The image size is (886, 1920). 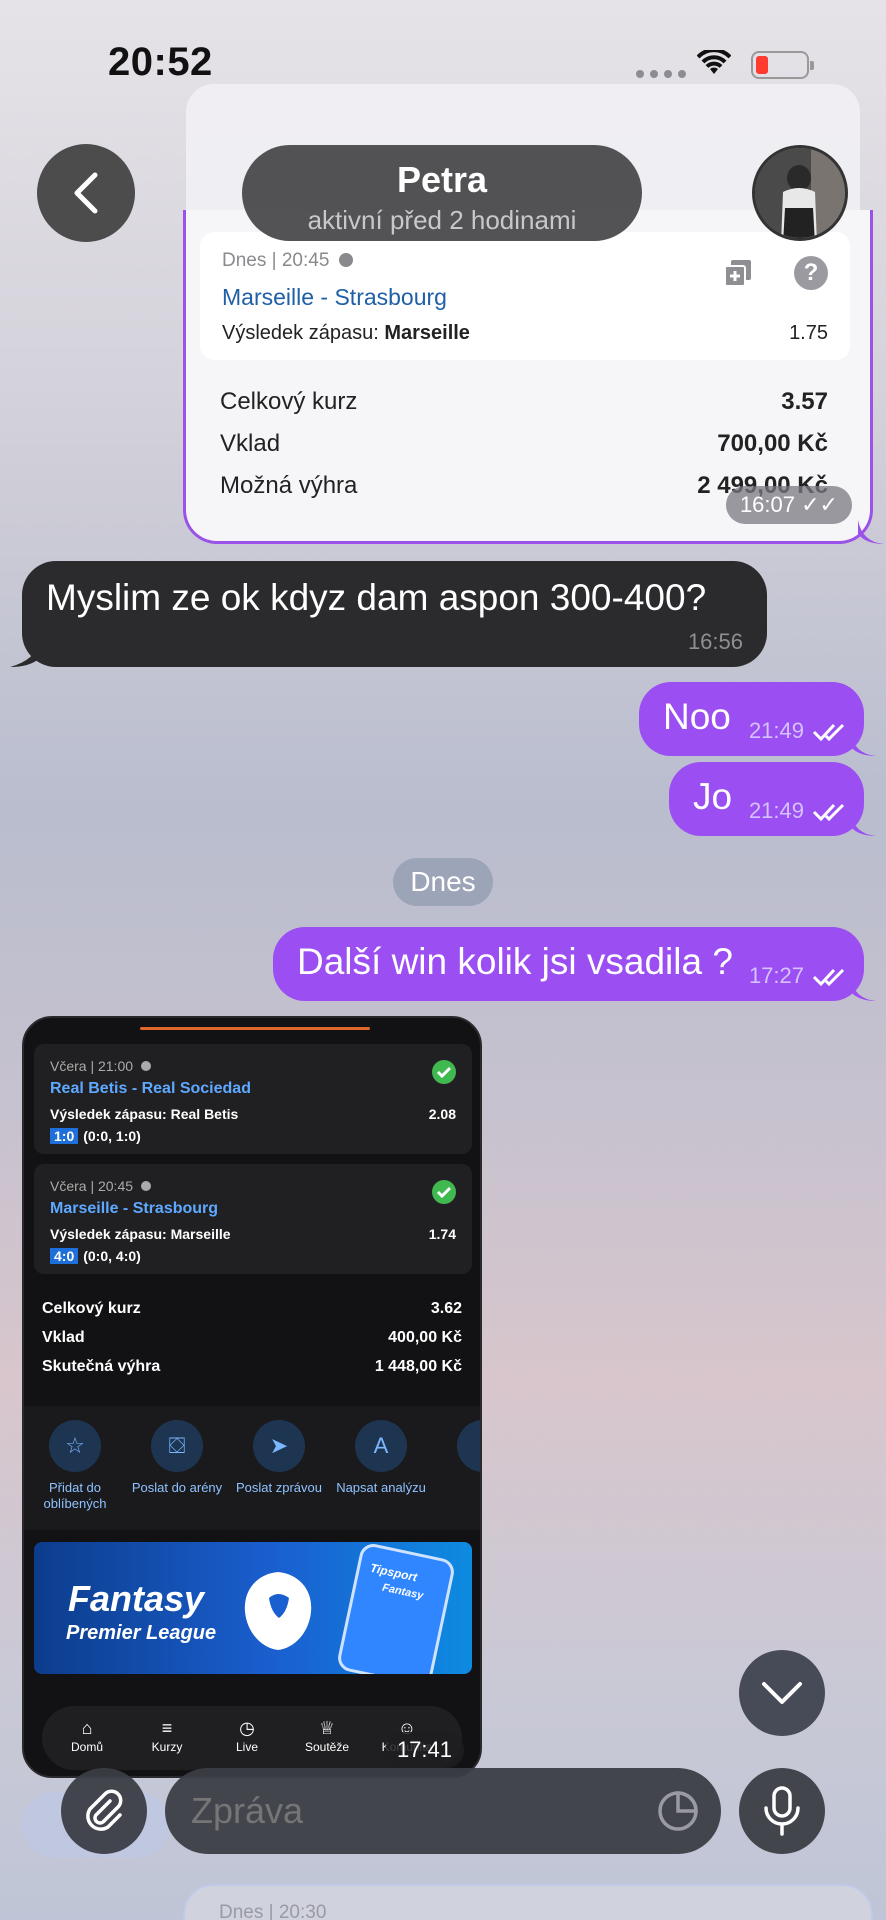 I want to click on contact-status: aktivní před 2 hodinami, so click(x=442, y=220).